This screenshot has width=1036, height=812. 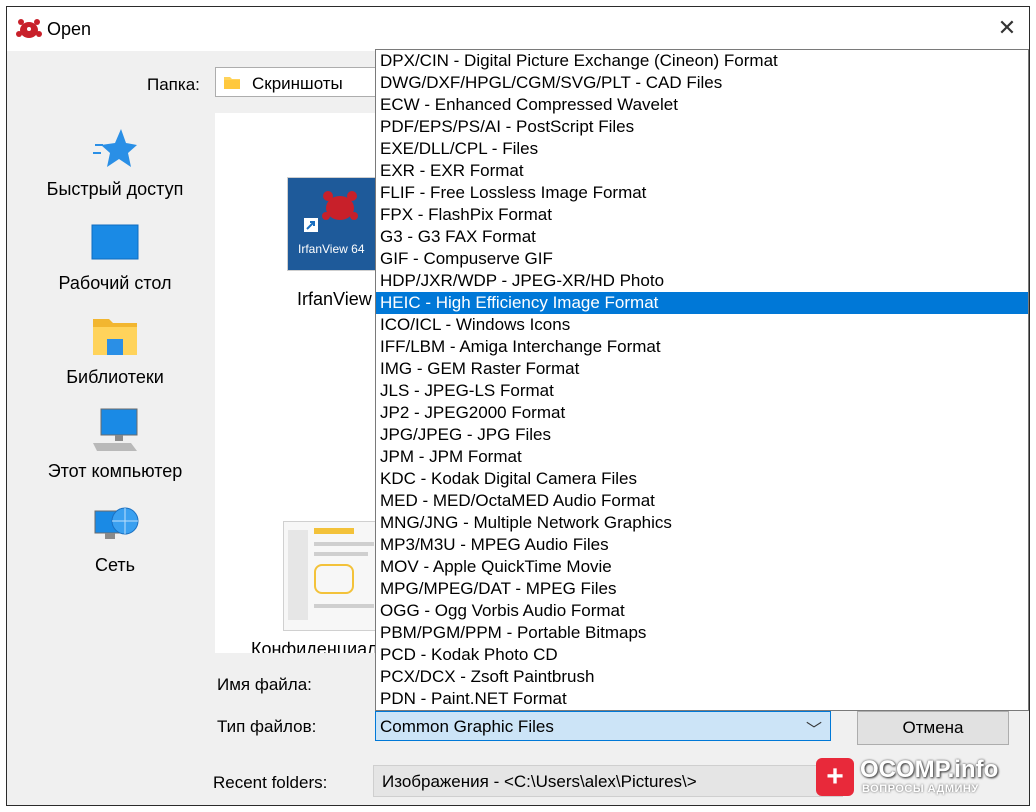 I want to click on folder-icon, so click(x=232, y=83).